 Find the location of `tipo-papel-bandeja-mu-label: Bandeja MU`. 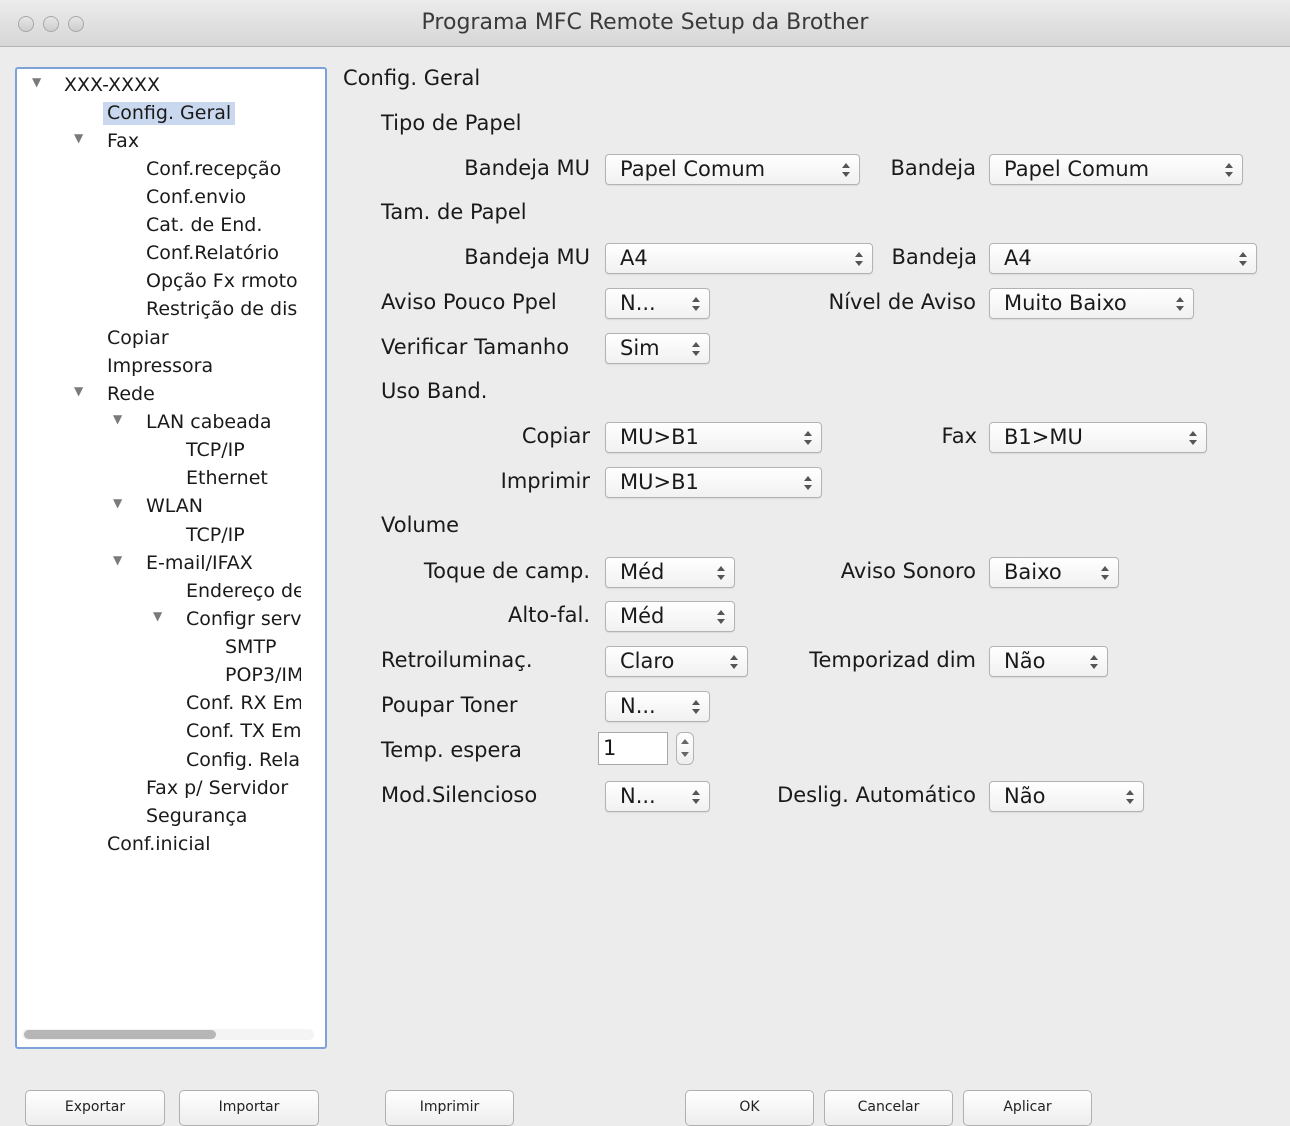

tipo-papel-bandeja-mu-label: Bandeja MU is located at coordinates (527, 168).